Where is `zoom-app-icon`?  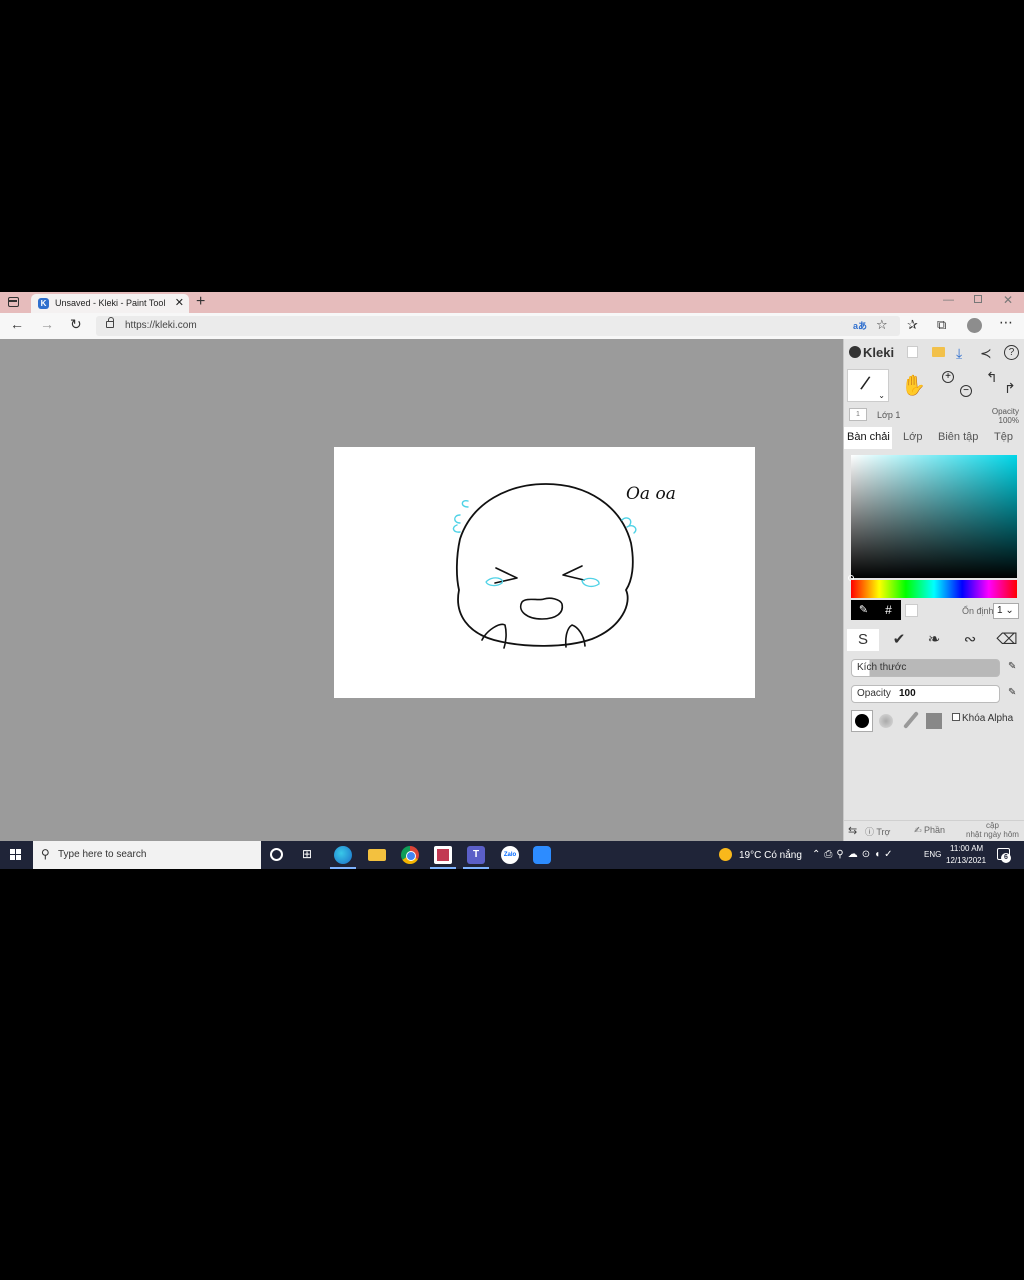
zoom-app-icon is located at coordinates (542, 855).